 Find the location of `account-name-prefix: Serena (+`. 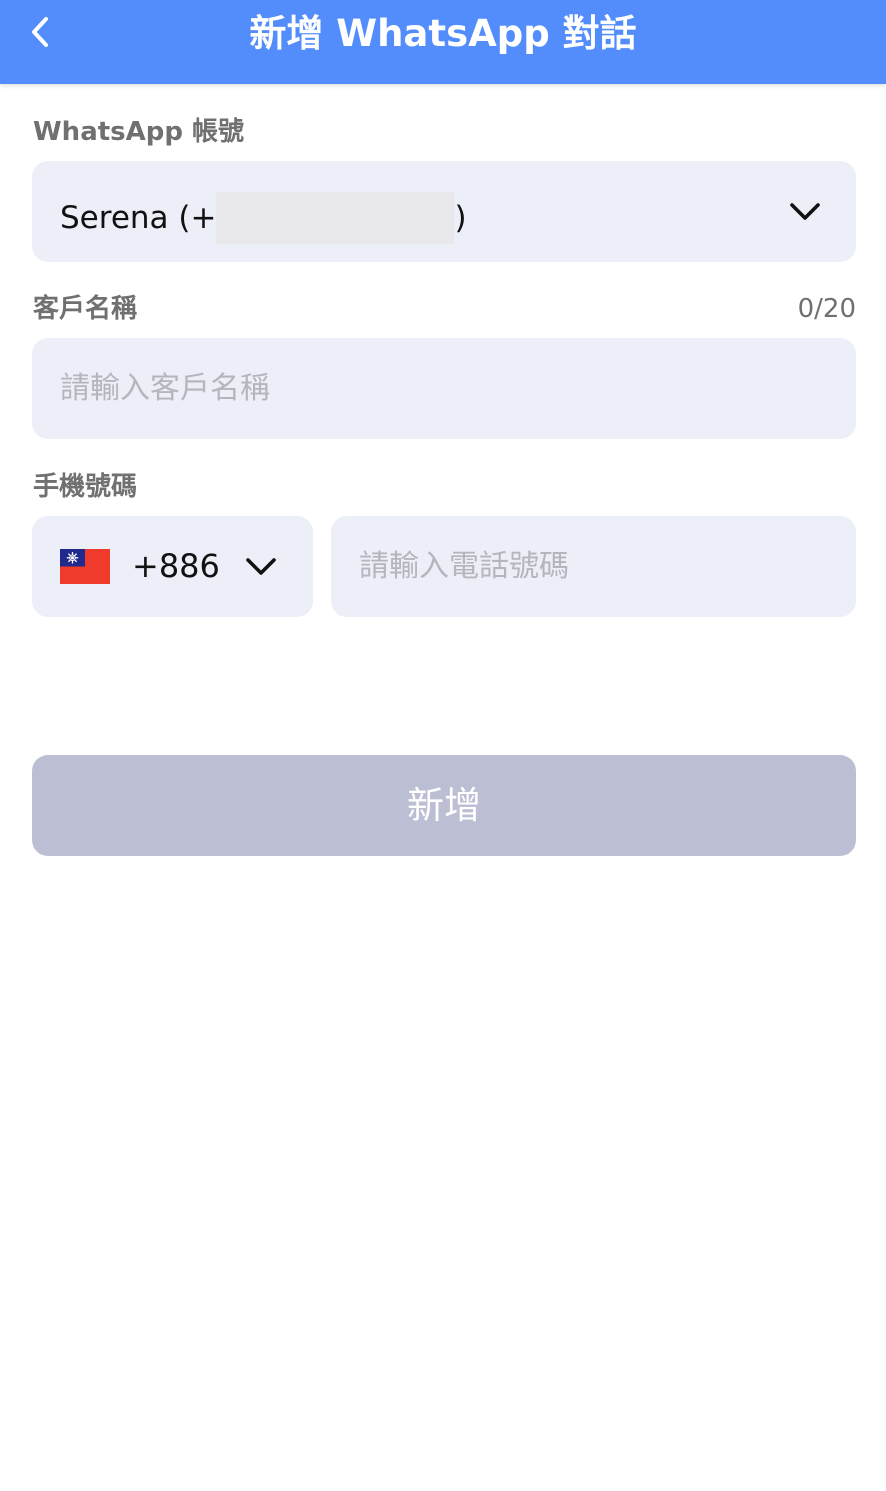

account-name-prefix: Serena (+ is located at coordinates (138, 218).